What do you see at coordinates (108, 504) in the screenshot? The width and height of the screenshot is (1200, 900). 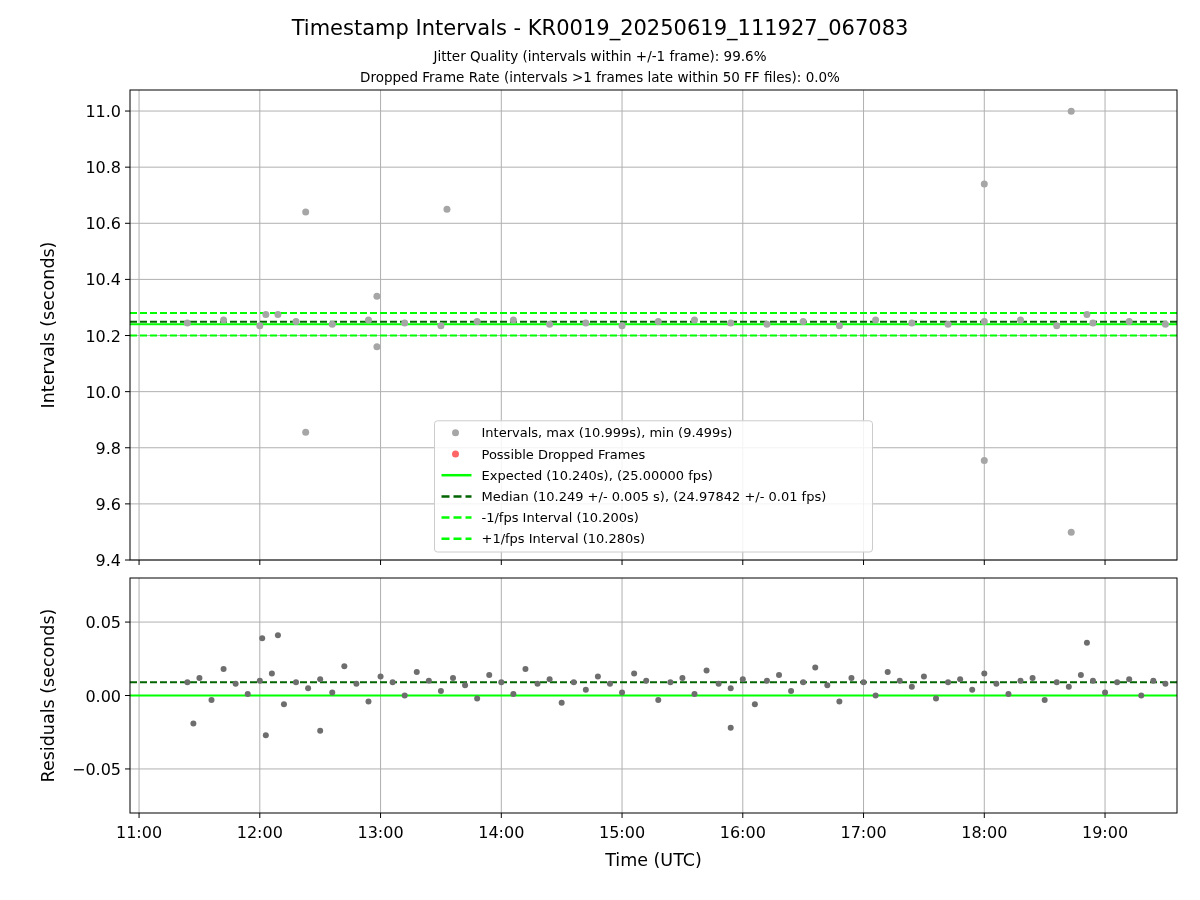 I see `tick-label: 9.6` at bounding box center [108, 504].